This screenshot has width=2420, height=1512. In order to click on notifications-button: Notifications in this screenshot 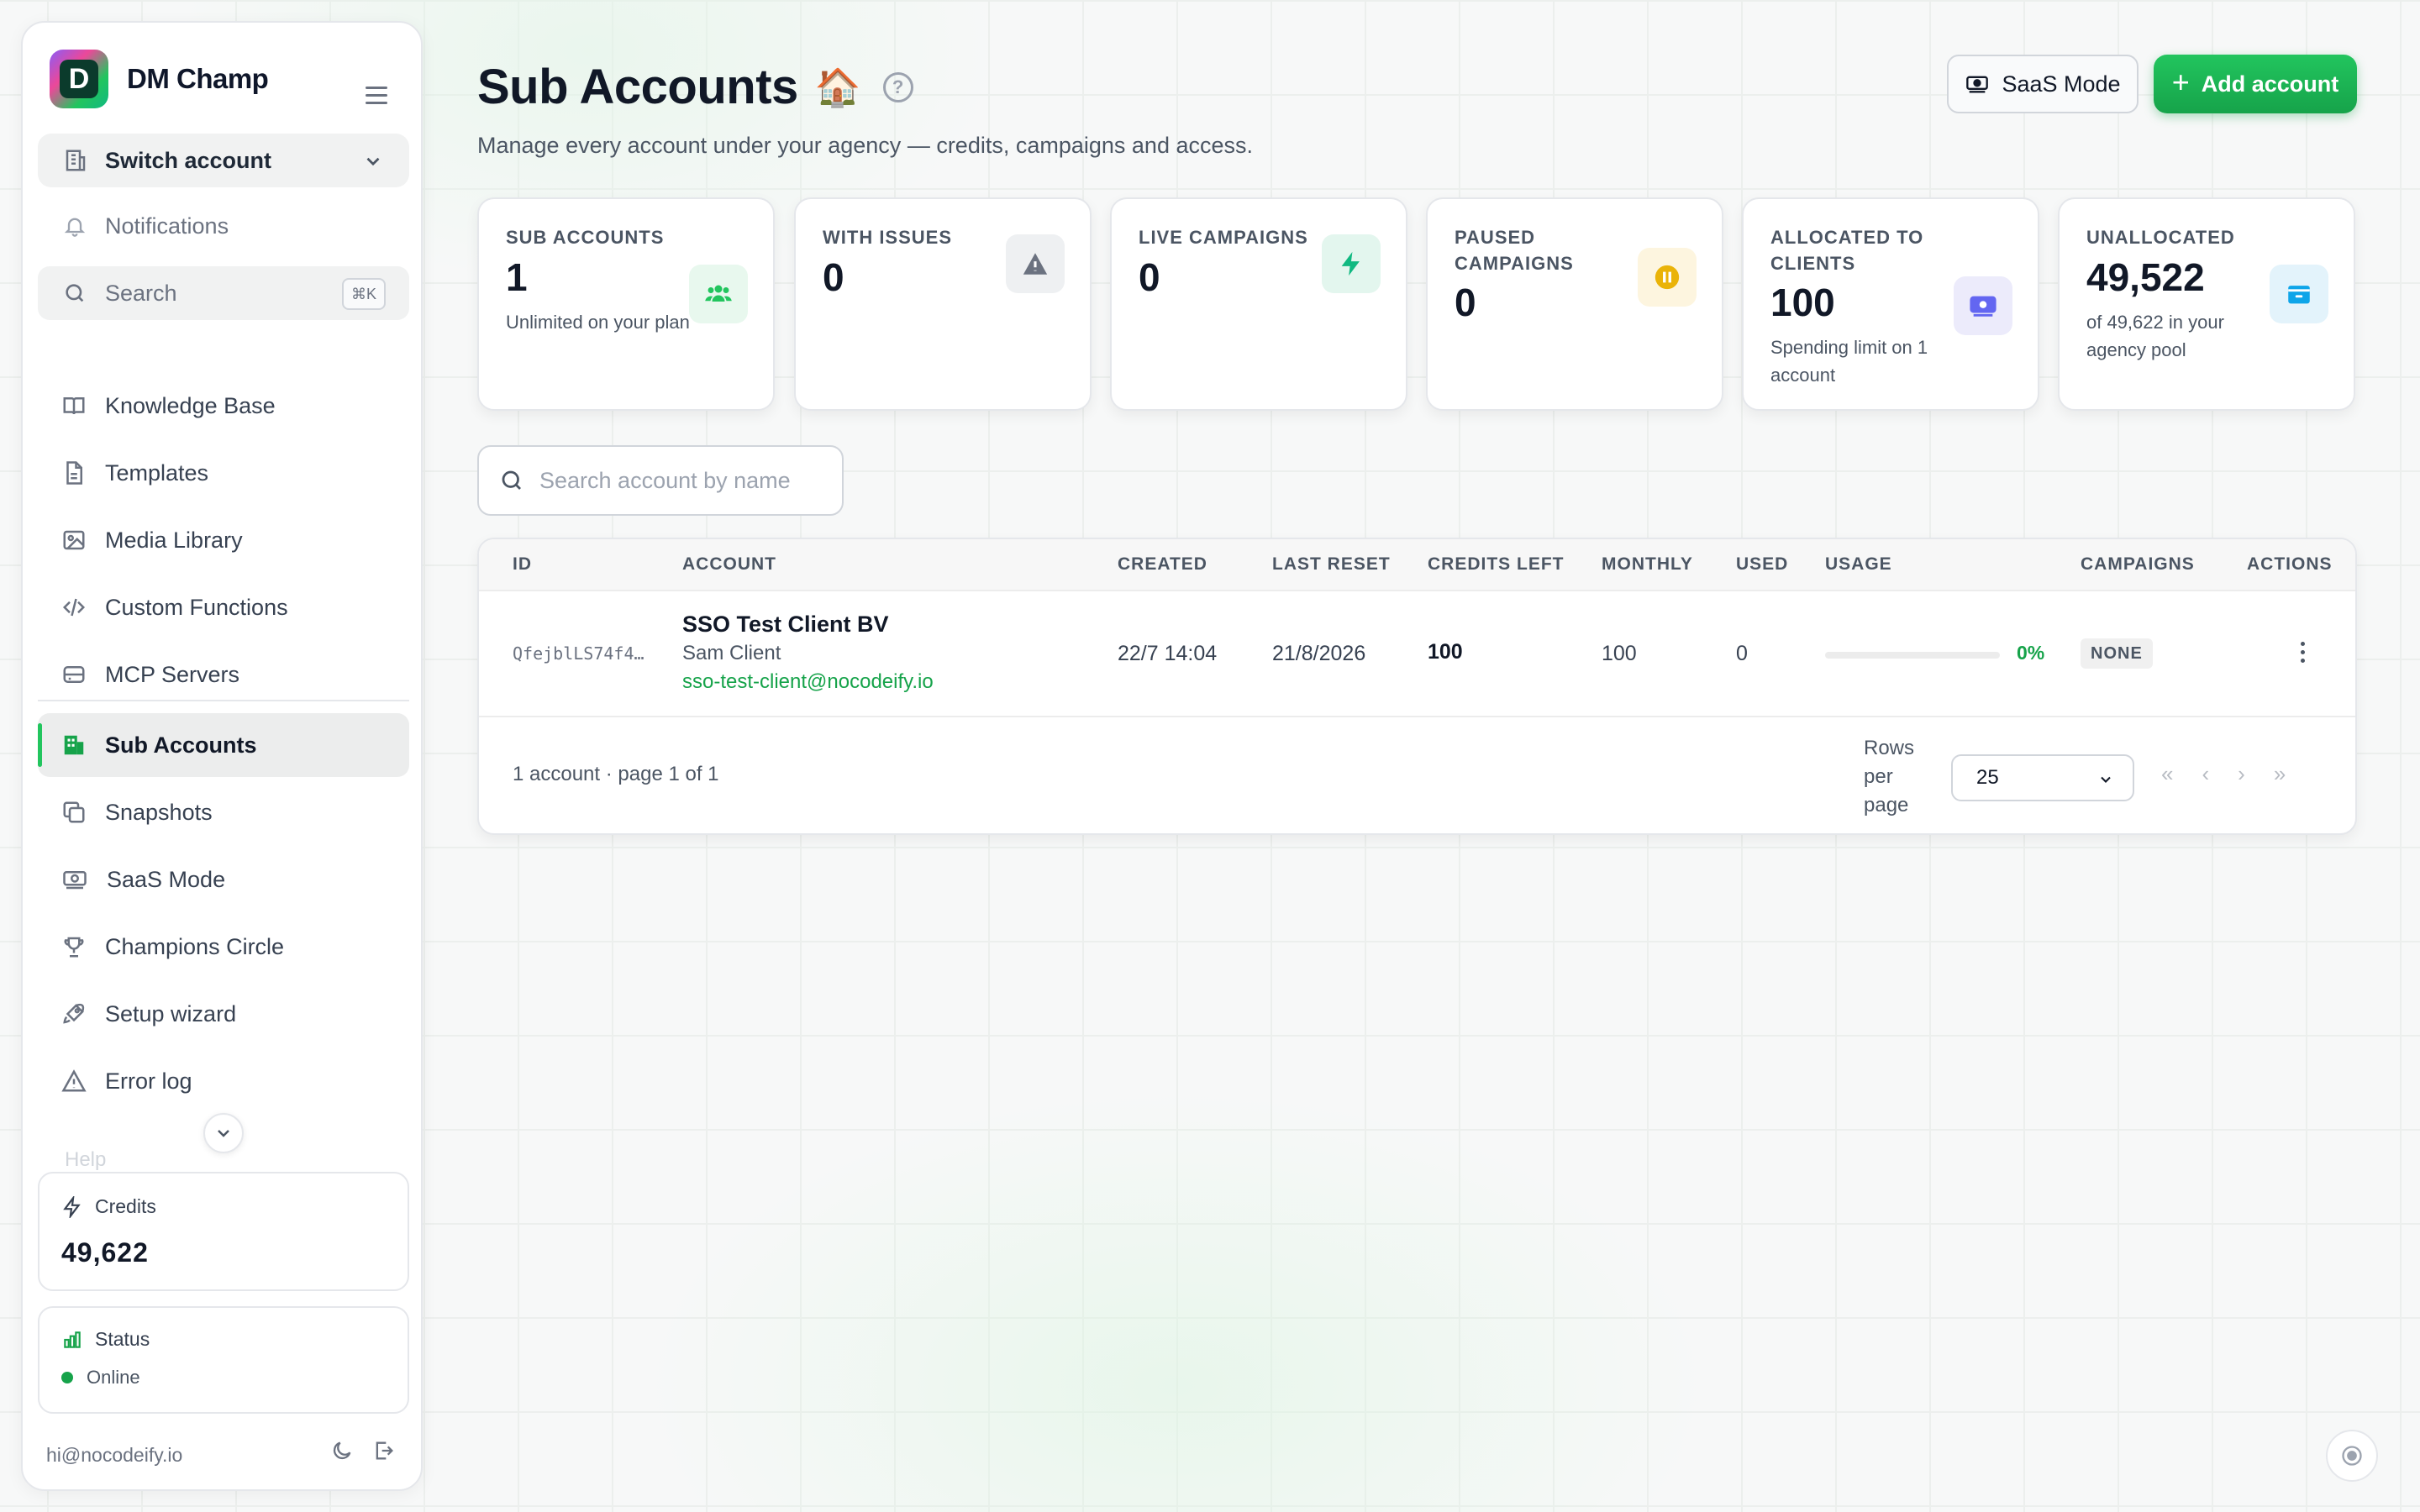, I will do `click(224, 226)`.